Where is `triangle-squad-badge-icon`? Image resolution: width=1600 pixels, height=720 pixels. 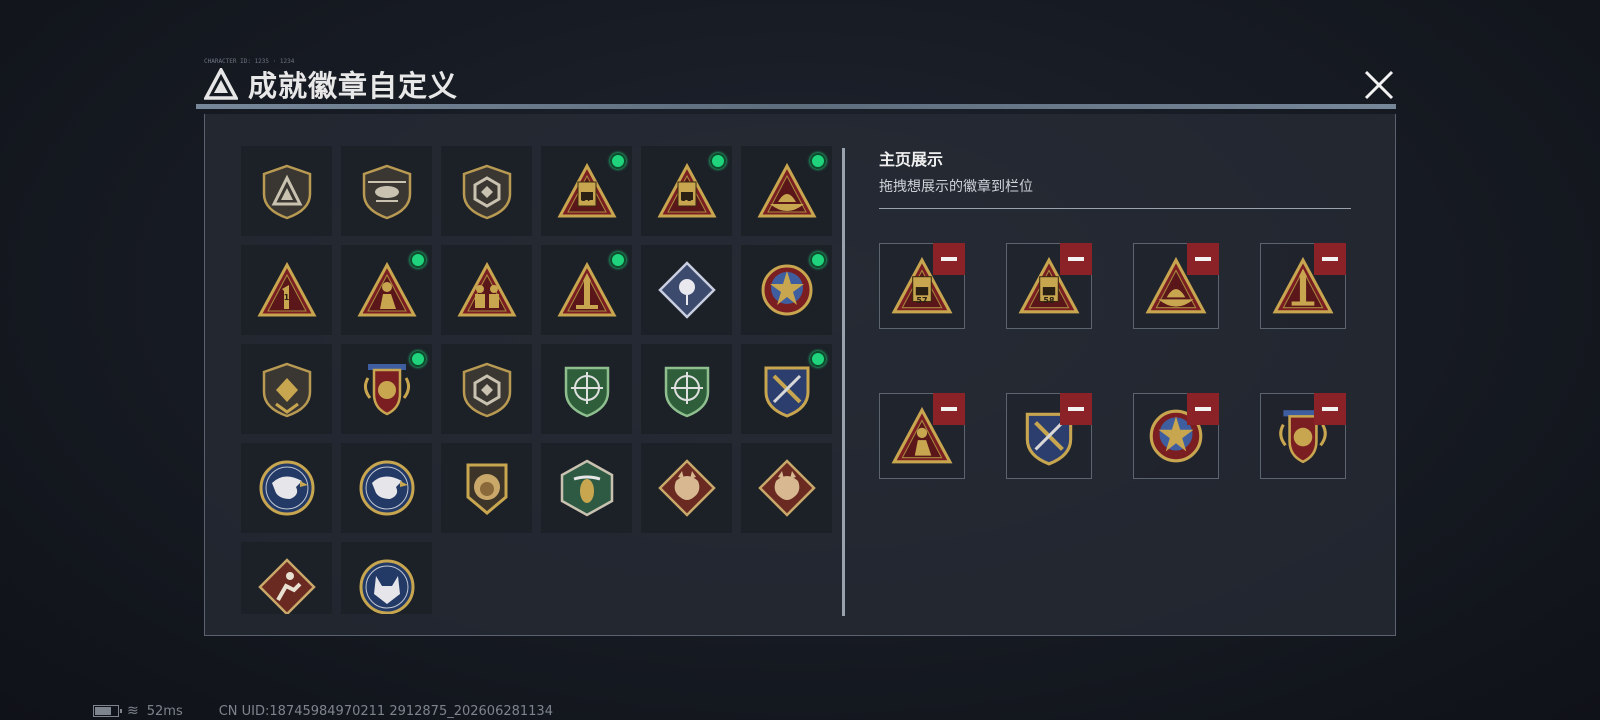 triangle-squad-badge-icon is located at coordinates (486, 289).